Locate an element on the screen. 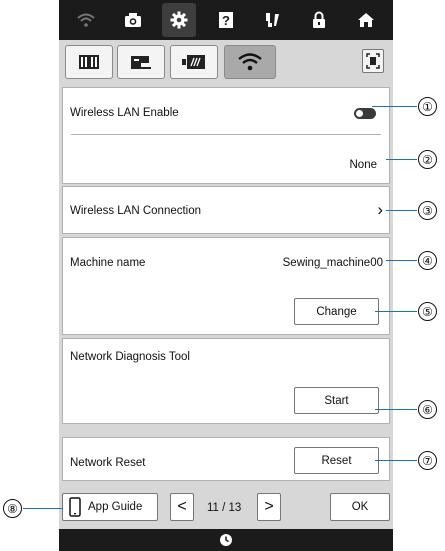  camera-button is located at coordinates (133, 20).